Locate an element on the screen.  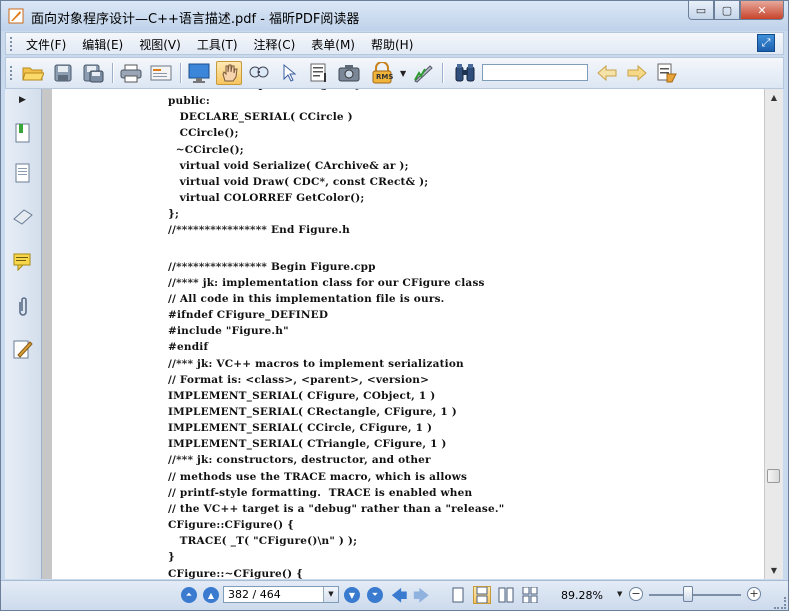
zoom-tool-button is located at coordinates (259, 73).